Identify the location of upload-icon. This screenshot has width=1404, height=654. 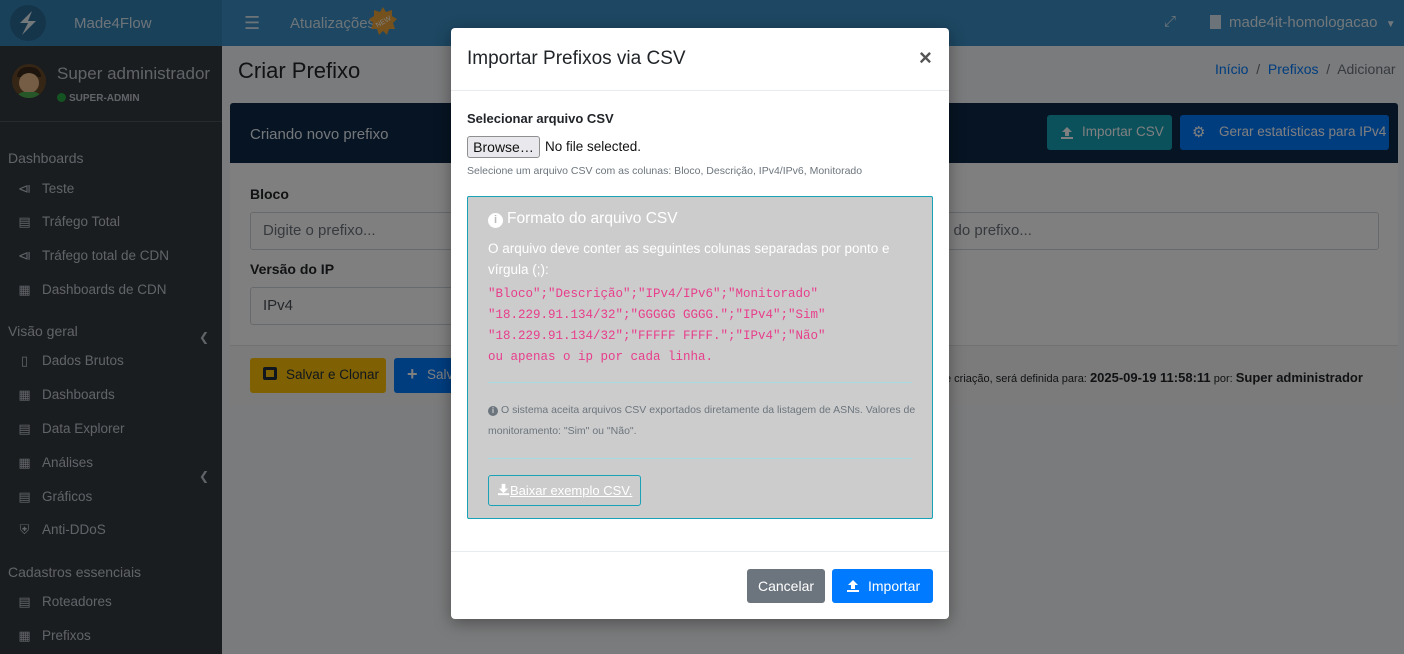
(853, 586).